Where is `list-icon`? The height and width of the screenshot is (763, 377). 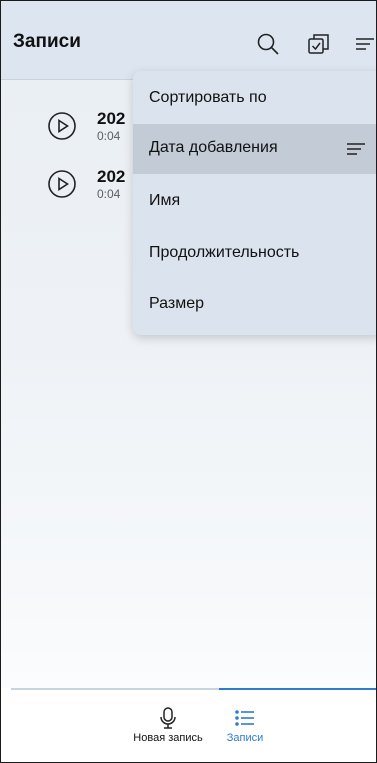
list-icon is located at coordinates (245, 718).